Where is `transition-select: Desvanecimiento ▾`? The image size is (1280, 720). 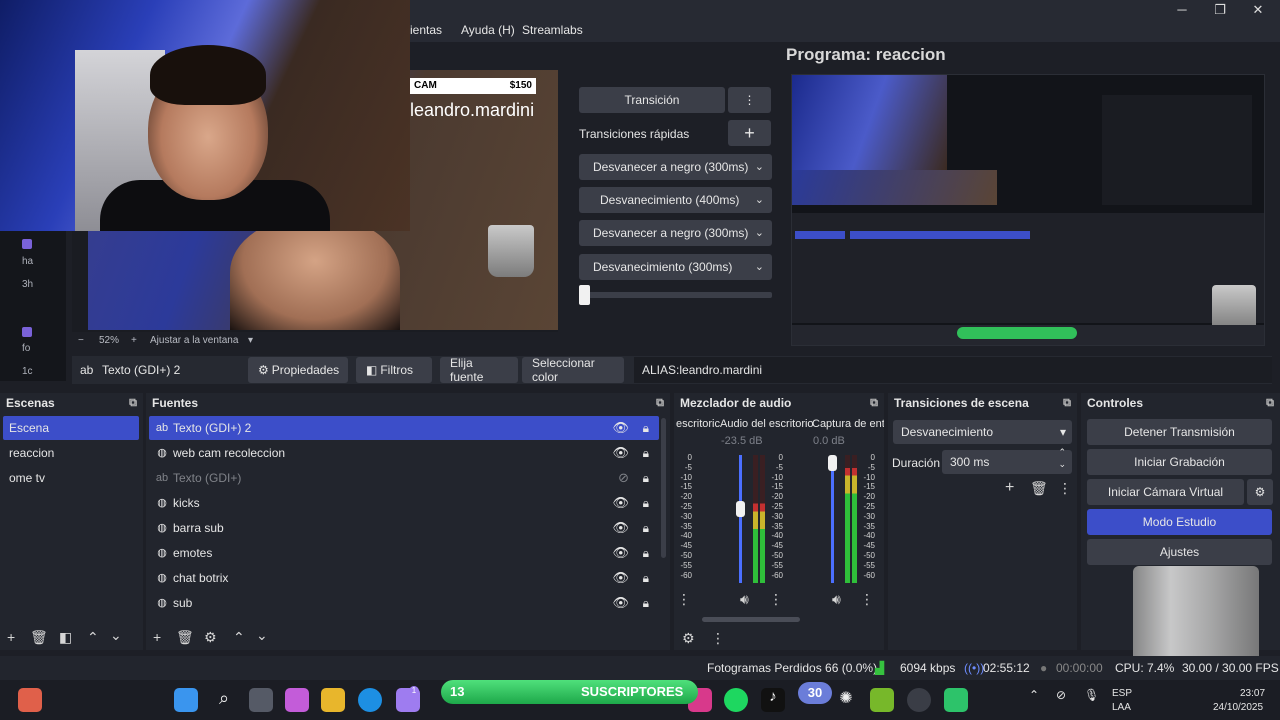 transition-select: Desvanecimiento ▾ is located at coordinates (982, 432).